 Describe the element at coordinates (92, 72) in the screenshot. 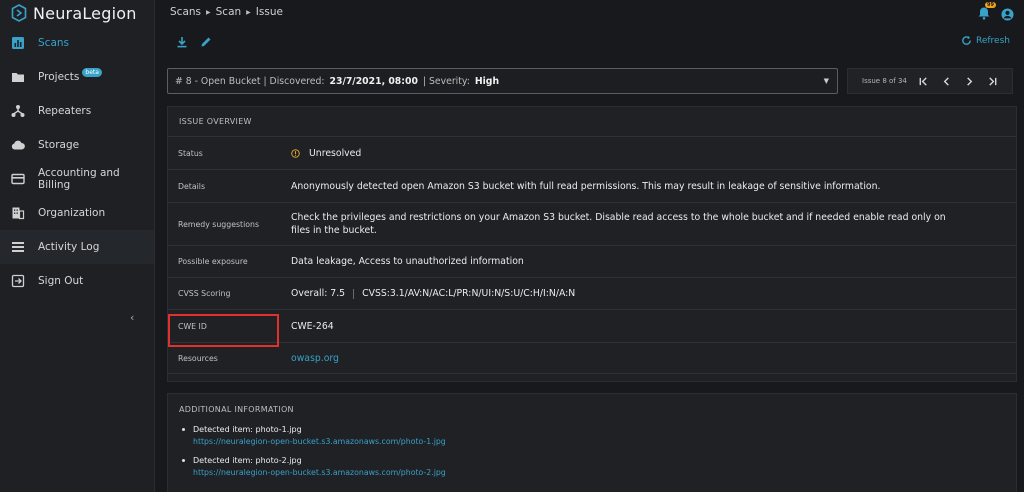

I see `beta-badge: beta` at that location.